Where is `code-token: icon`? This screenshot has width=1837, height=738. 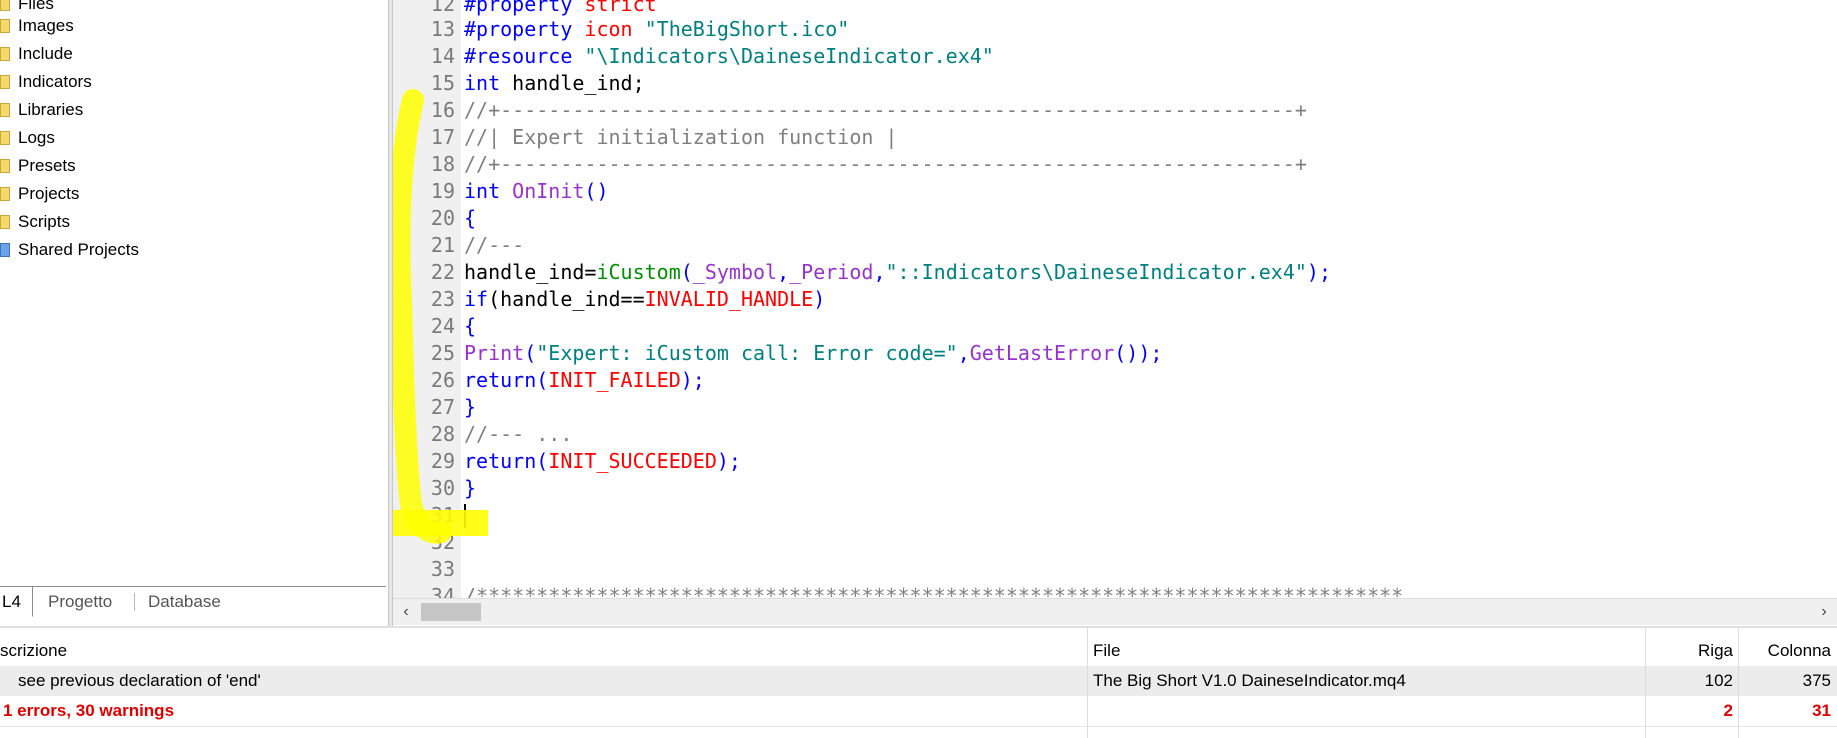
code-token: icon is located at coordinates (608, 29).